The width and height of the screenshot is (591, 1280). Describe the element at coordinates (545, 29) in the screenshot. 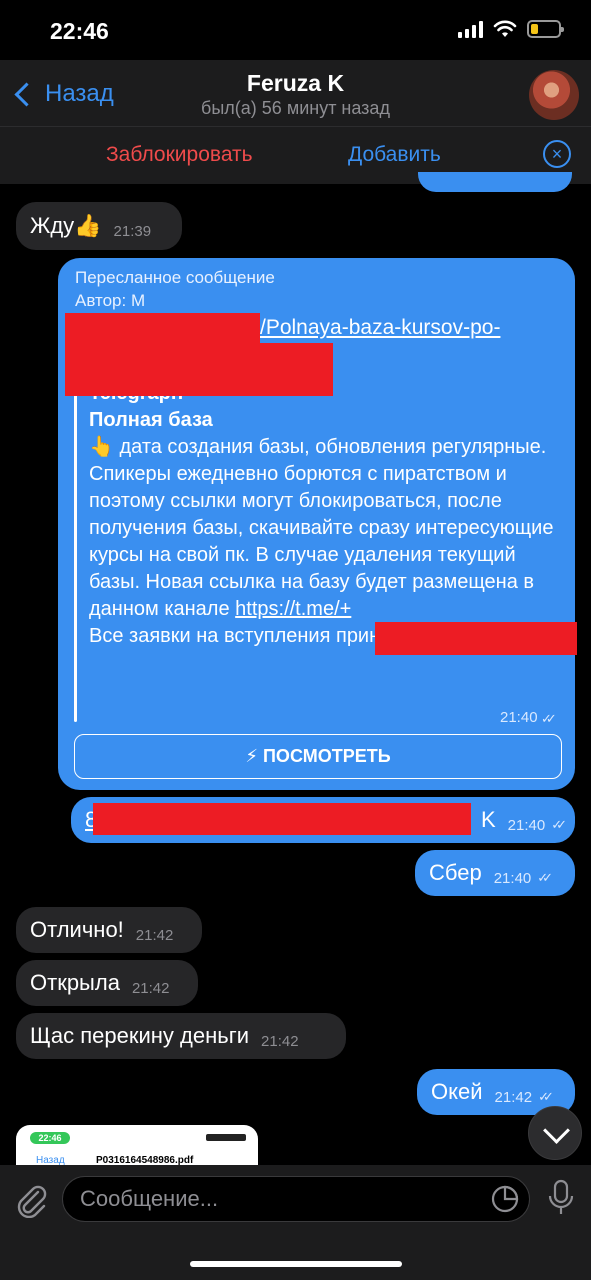

I see `battery-icon` at that location.